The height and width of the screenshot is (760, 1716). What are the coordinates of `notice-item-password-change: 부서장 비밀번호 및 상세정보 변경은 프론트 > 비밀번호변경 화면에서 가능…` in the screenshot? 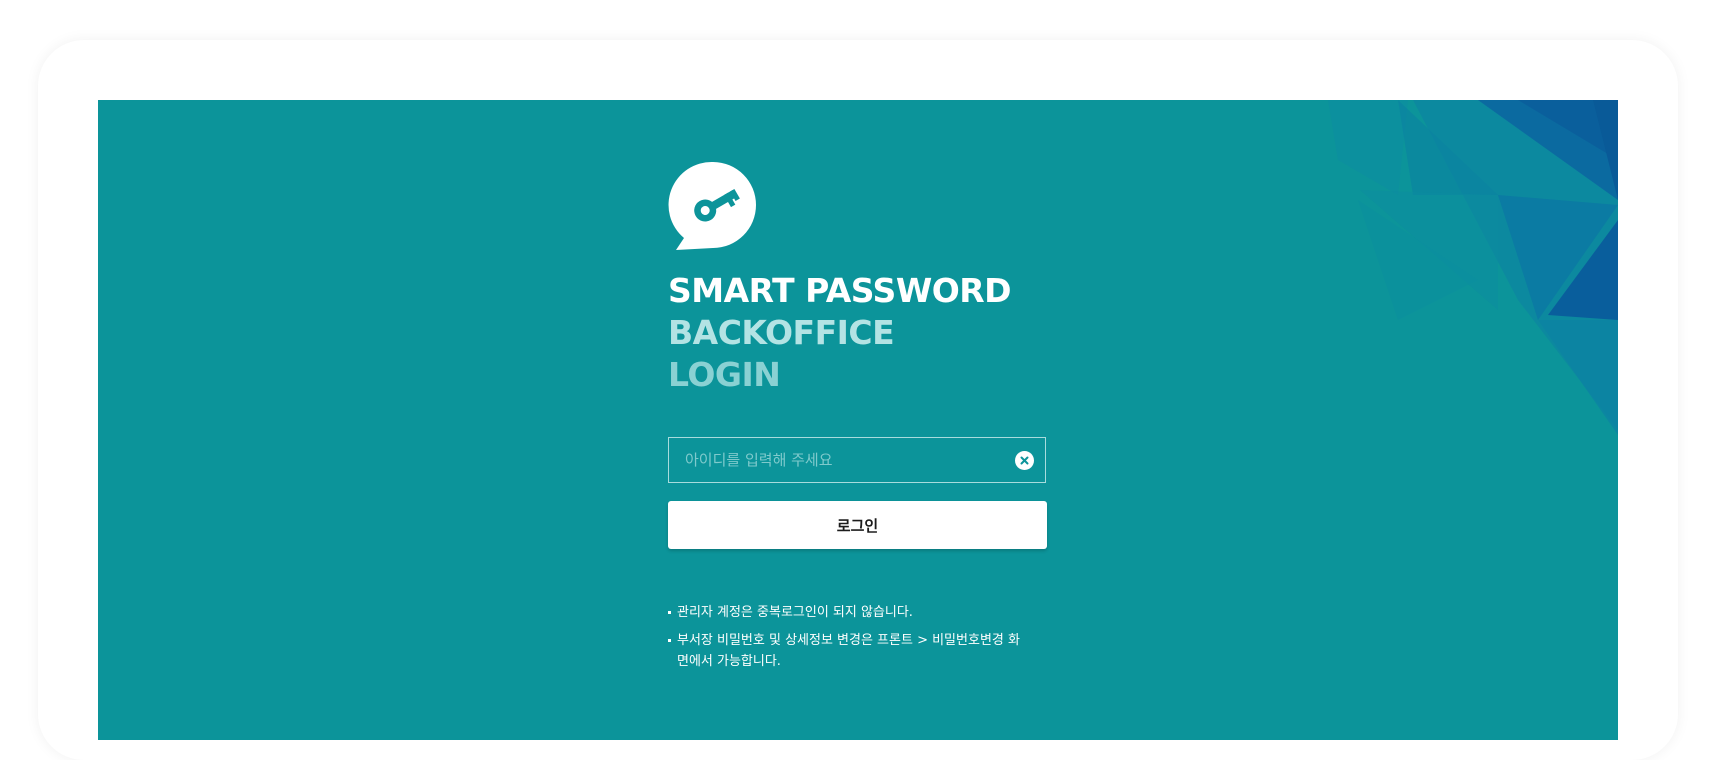 It's located at (848, 651).